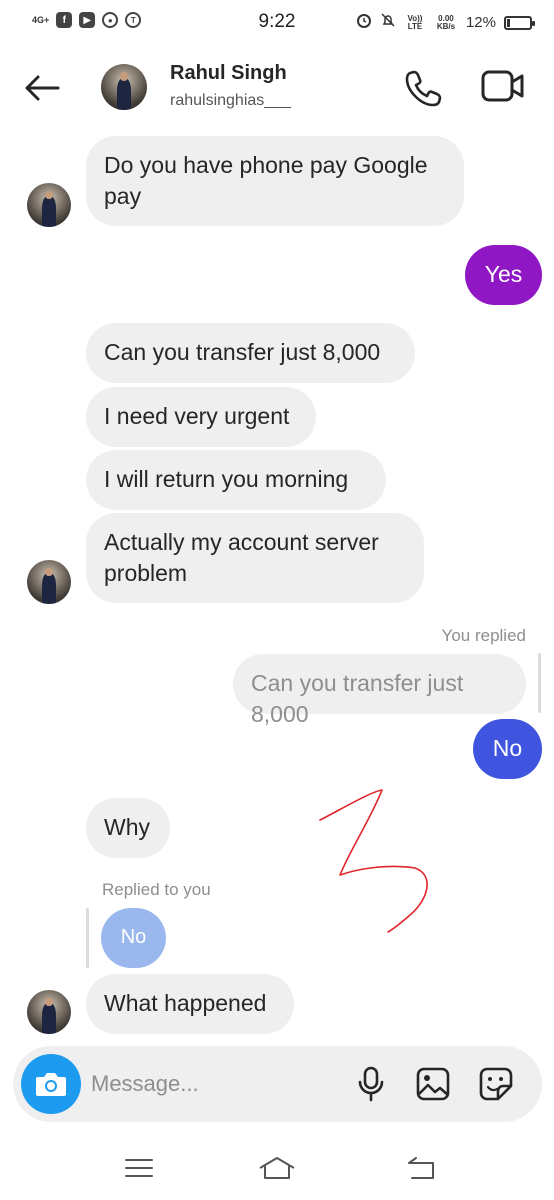 Image resolution: width=554 pixels, height=1200 pixels. I want to click on microphone-icon, so click(371, 1084).